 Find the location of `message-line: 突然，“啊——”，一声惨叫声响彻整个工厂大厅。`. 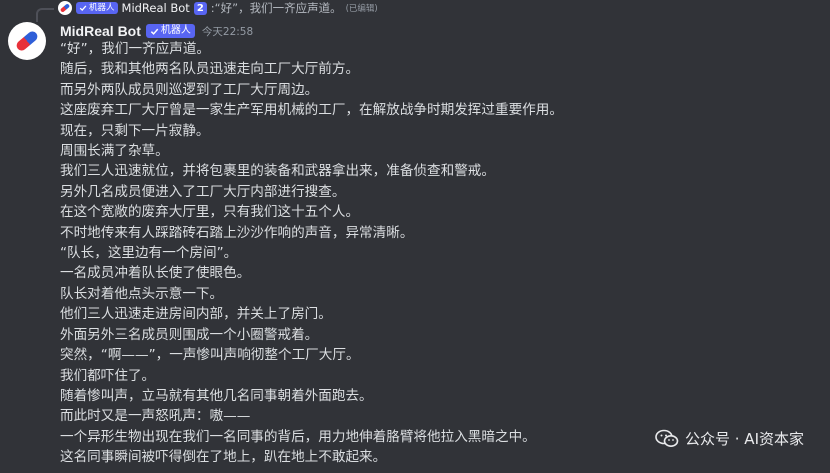

message-line: 突然，“啊——”，一声惨叫声响彻整个工厂大厅。 is located at coordinates (440, 355).